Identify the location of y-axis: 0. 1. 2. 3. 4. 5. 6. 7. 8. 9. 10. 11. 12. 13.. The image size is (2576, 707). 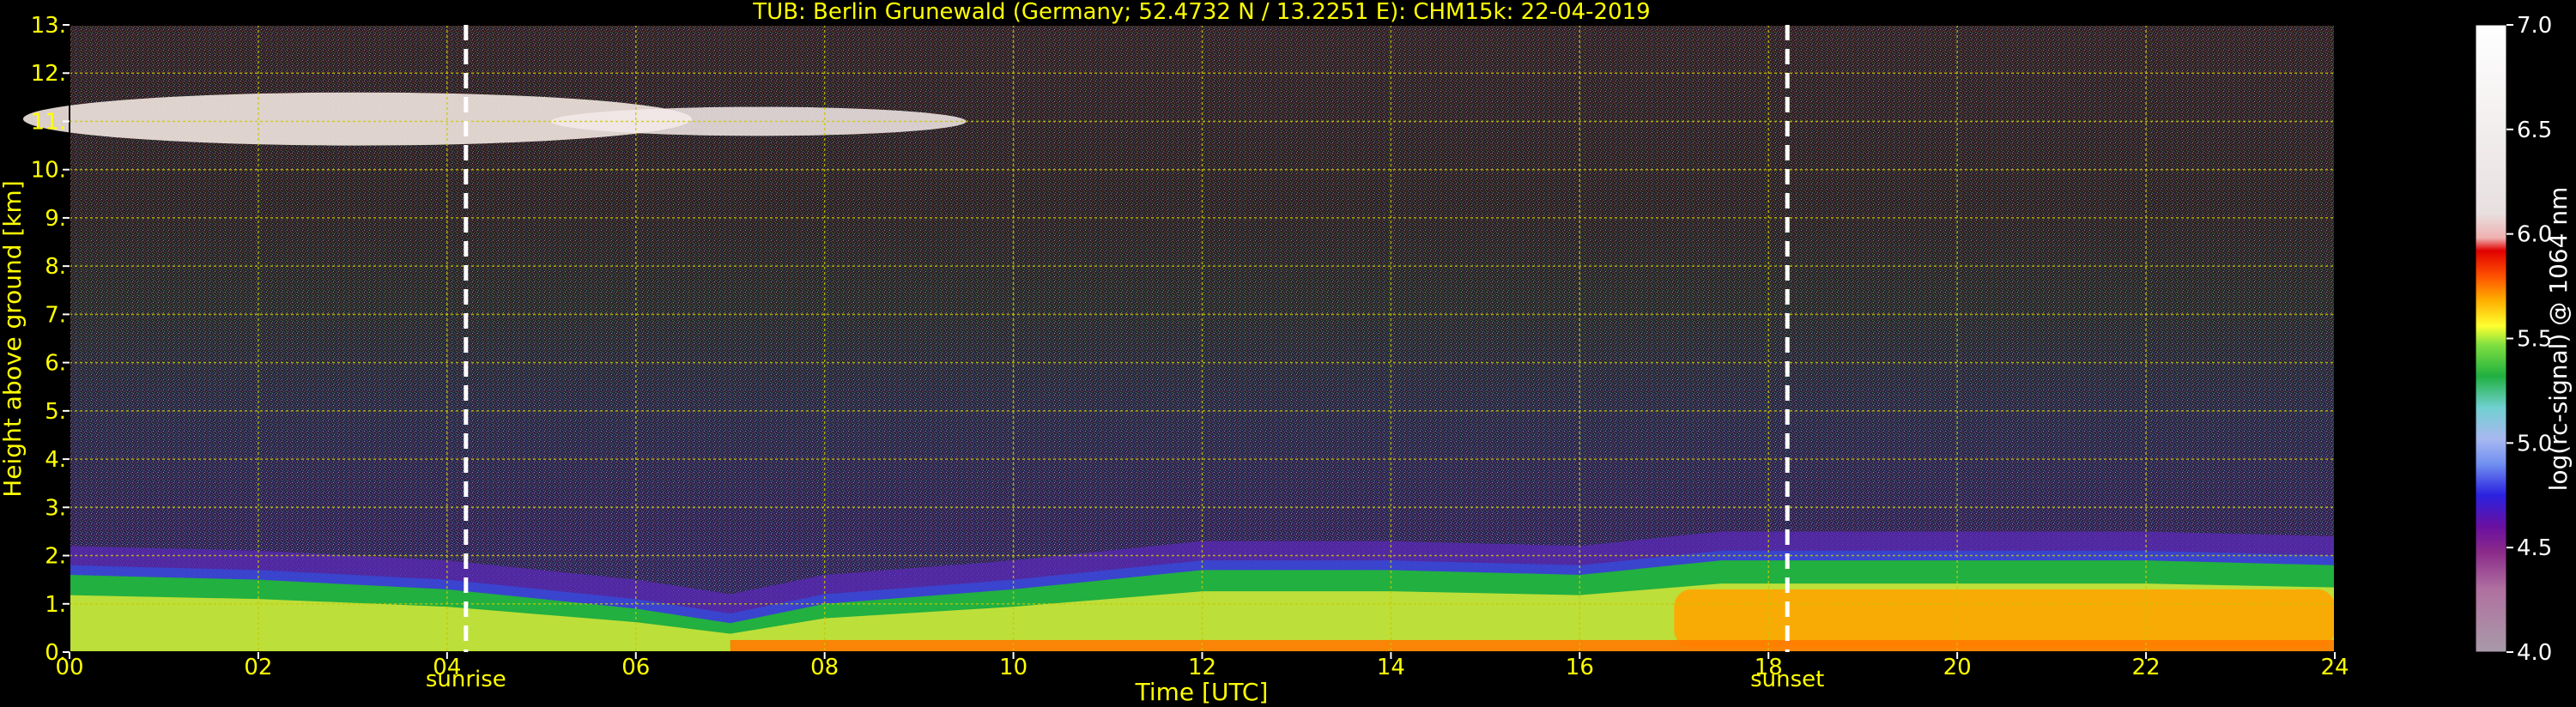
(50, 339).